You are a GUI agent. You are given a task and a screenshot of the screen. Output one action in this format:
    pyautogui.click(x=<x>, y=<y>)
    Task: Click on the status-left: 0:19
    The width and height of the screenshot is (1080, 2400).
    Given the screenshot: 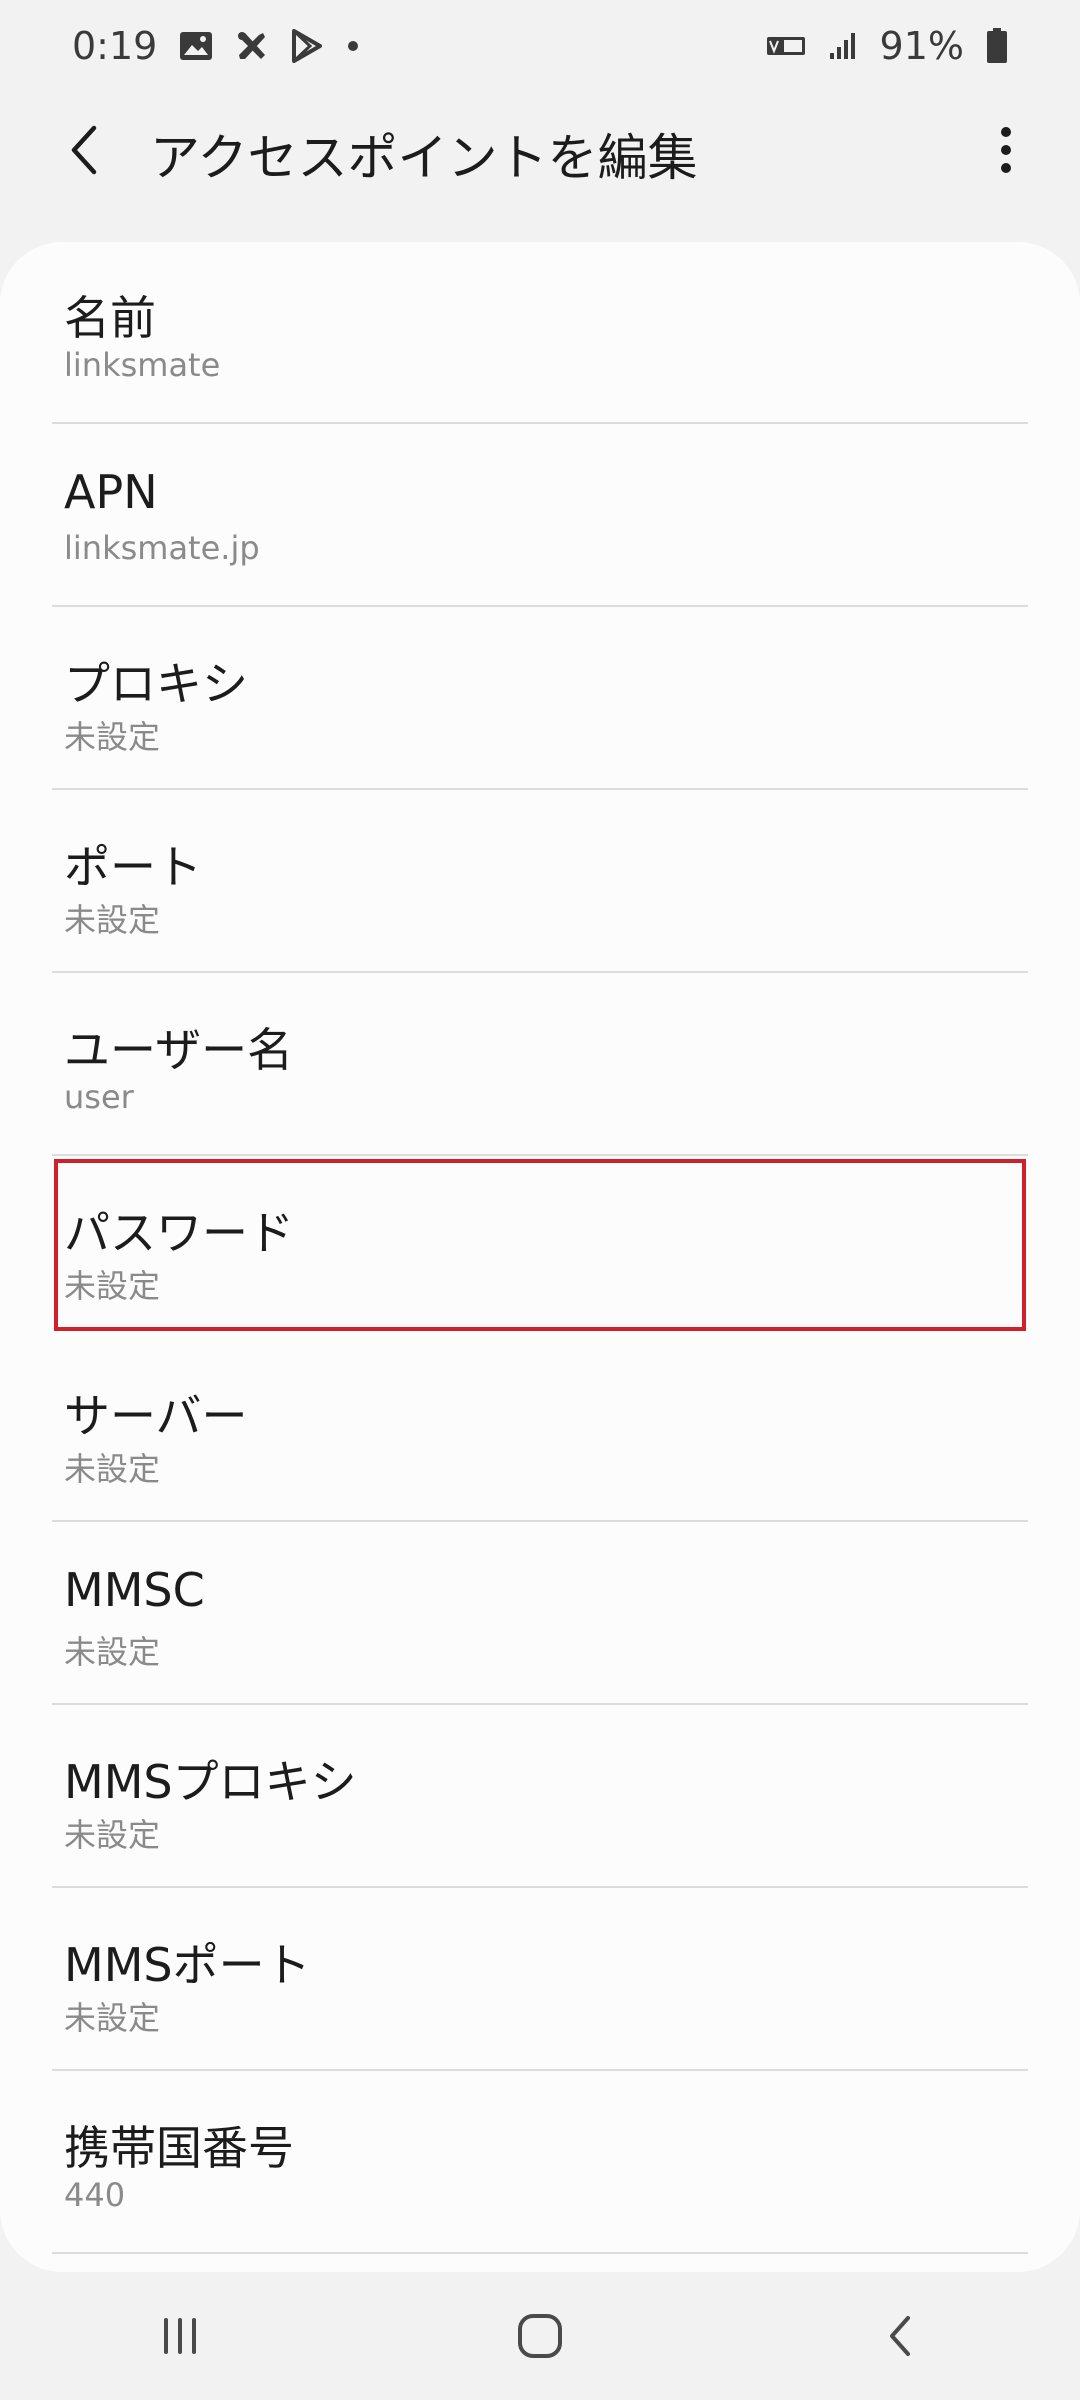 What is the action you would take?
    pyautogui.click(x=216, y=46)
    